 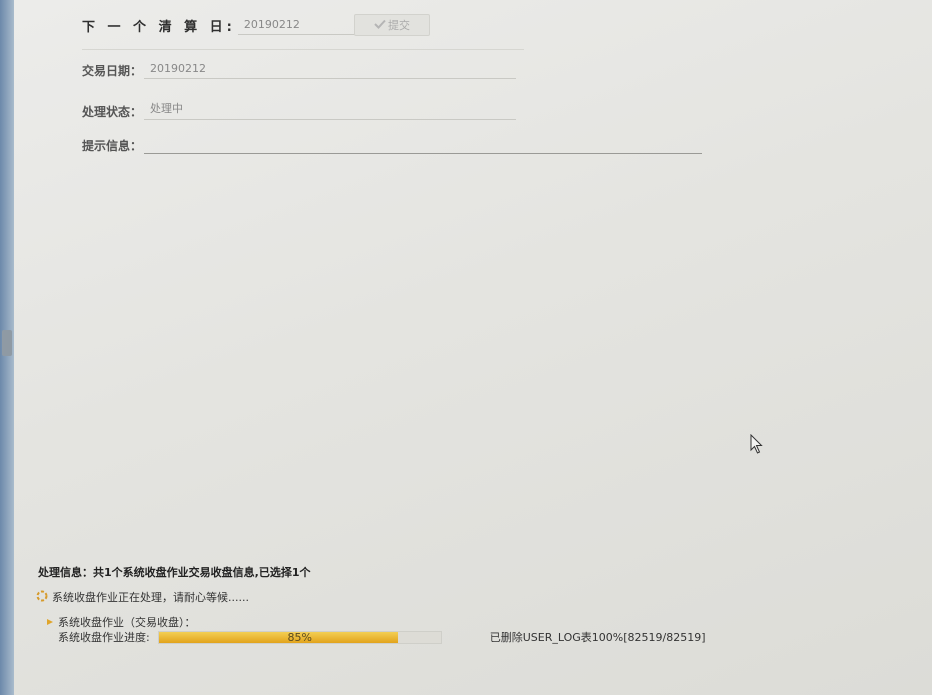 What do you see at coordinates (7, 343) in the screenshot?
I see `collapse-handle` at bounding box center [7, 343].